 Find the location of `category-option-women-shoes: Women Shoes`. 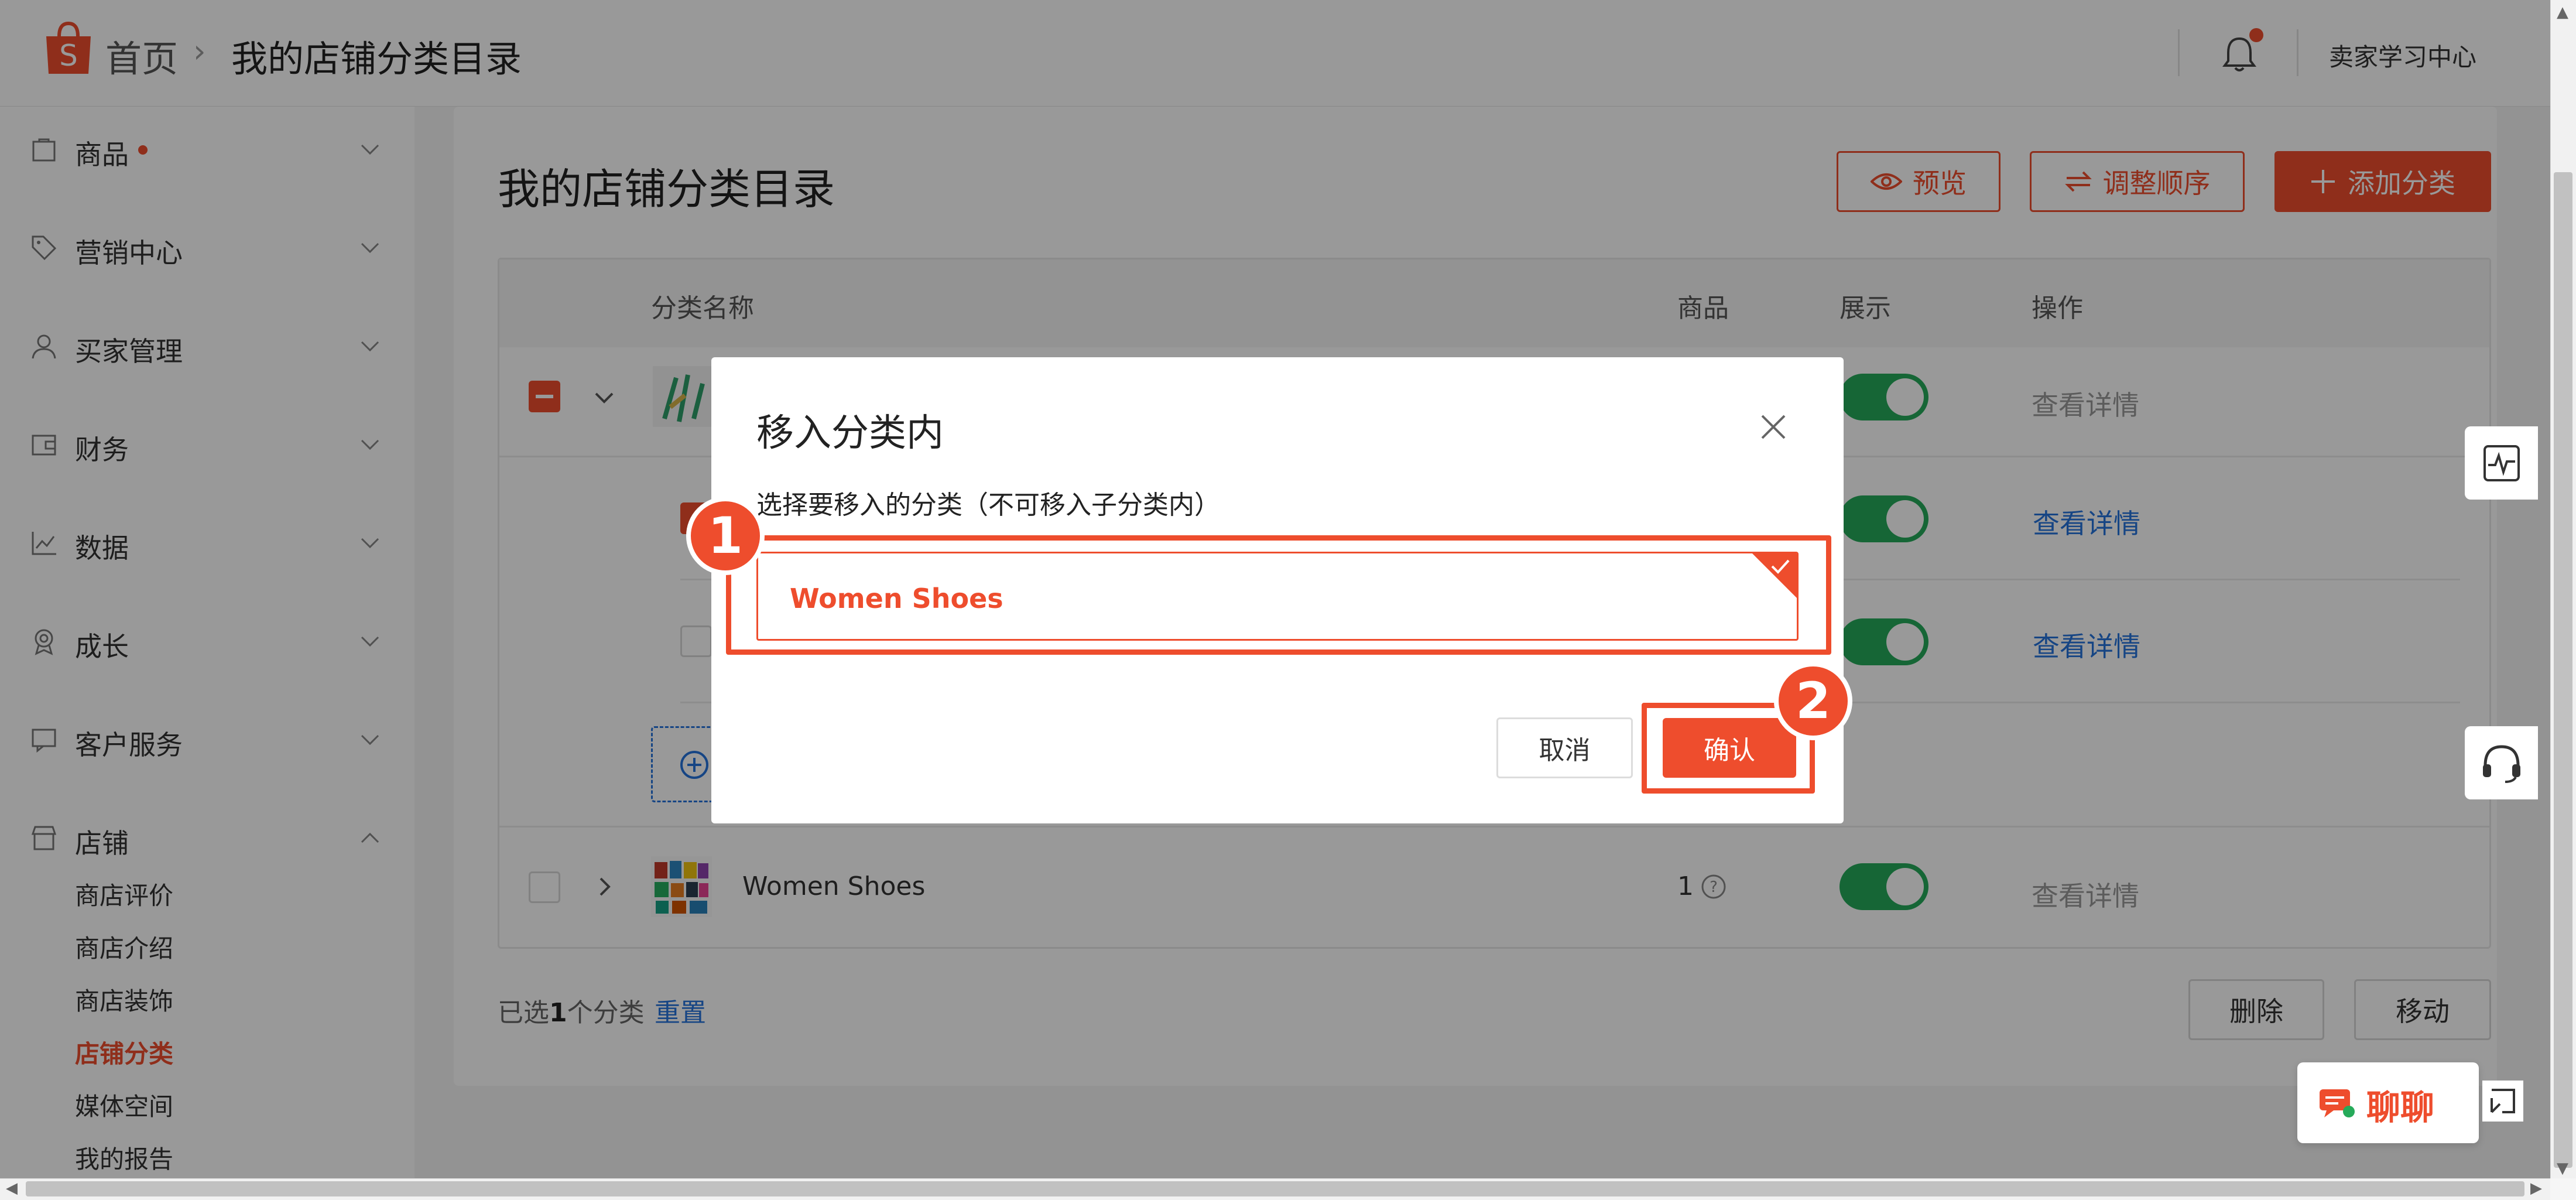

category-option-women-shoes: Women Shoes is located at coordinates (1277, 596).